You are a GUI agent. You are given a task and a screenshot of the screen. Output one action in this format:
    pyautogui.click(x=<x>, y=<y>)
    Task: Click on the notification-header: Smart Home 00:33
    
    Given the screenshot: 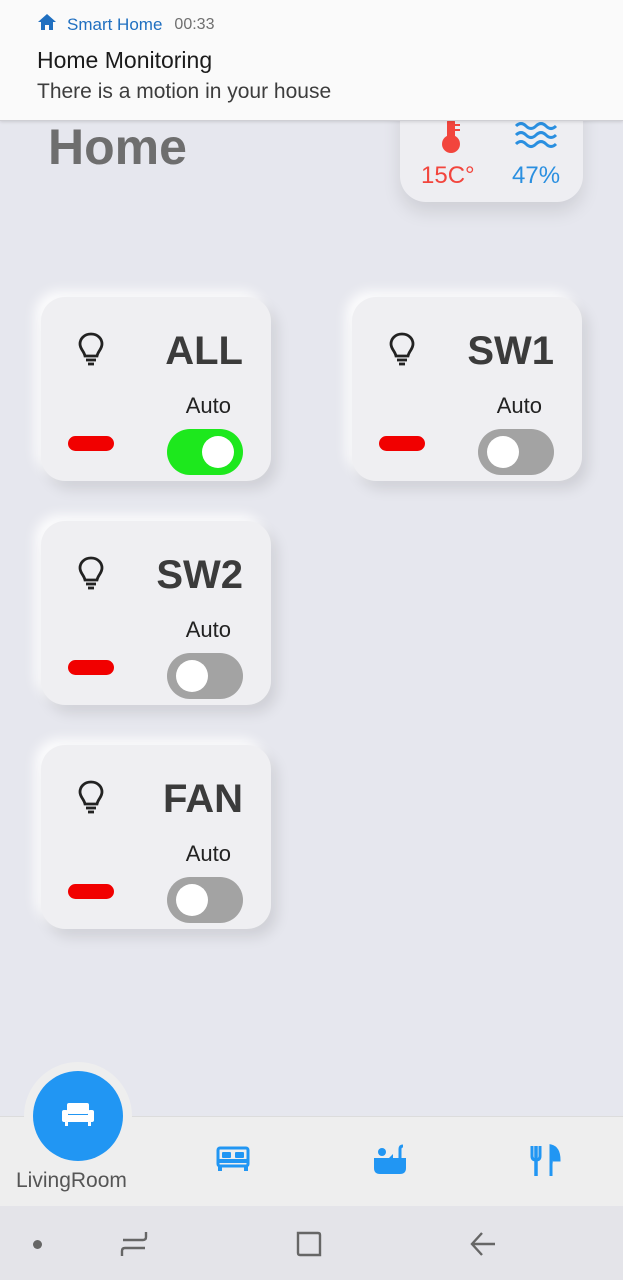 What is the action you would take?
    pyautogui.click(x=125, y=24)
    